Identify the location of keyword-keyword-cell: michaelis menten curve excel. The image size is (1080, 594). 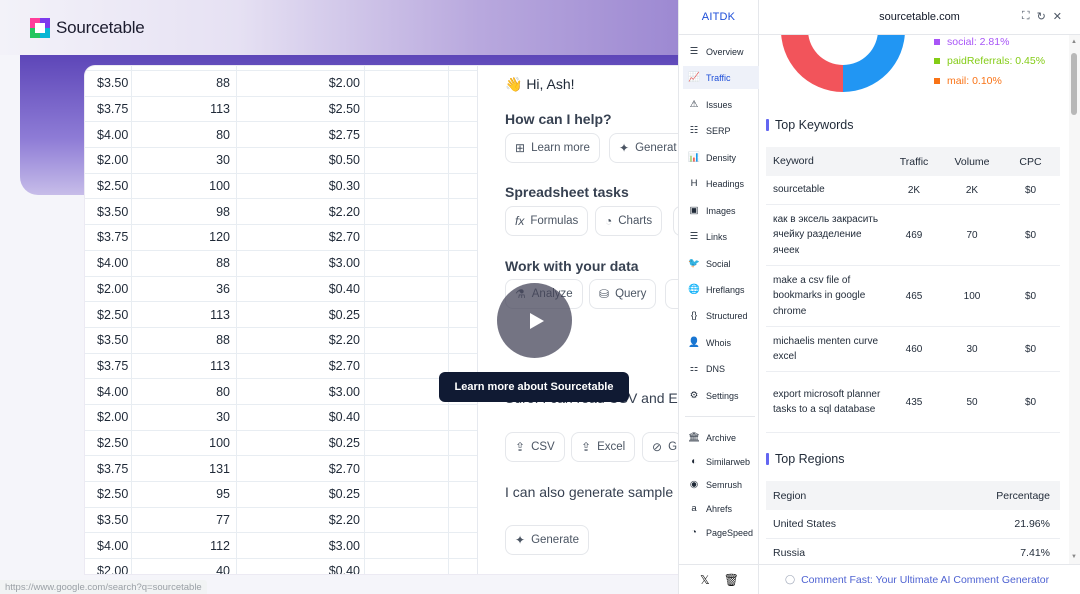
(825, 349).